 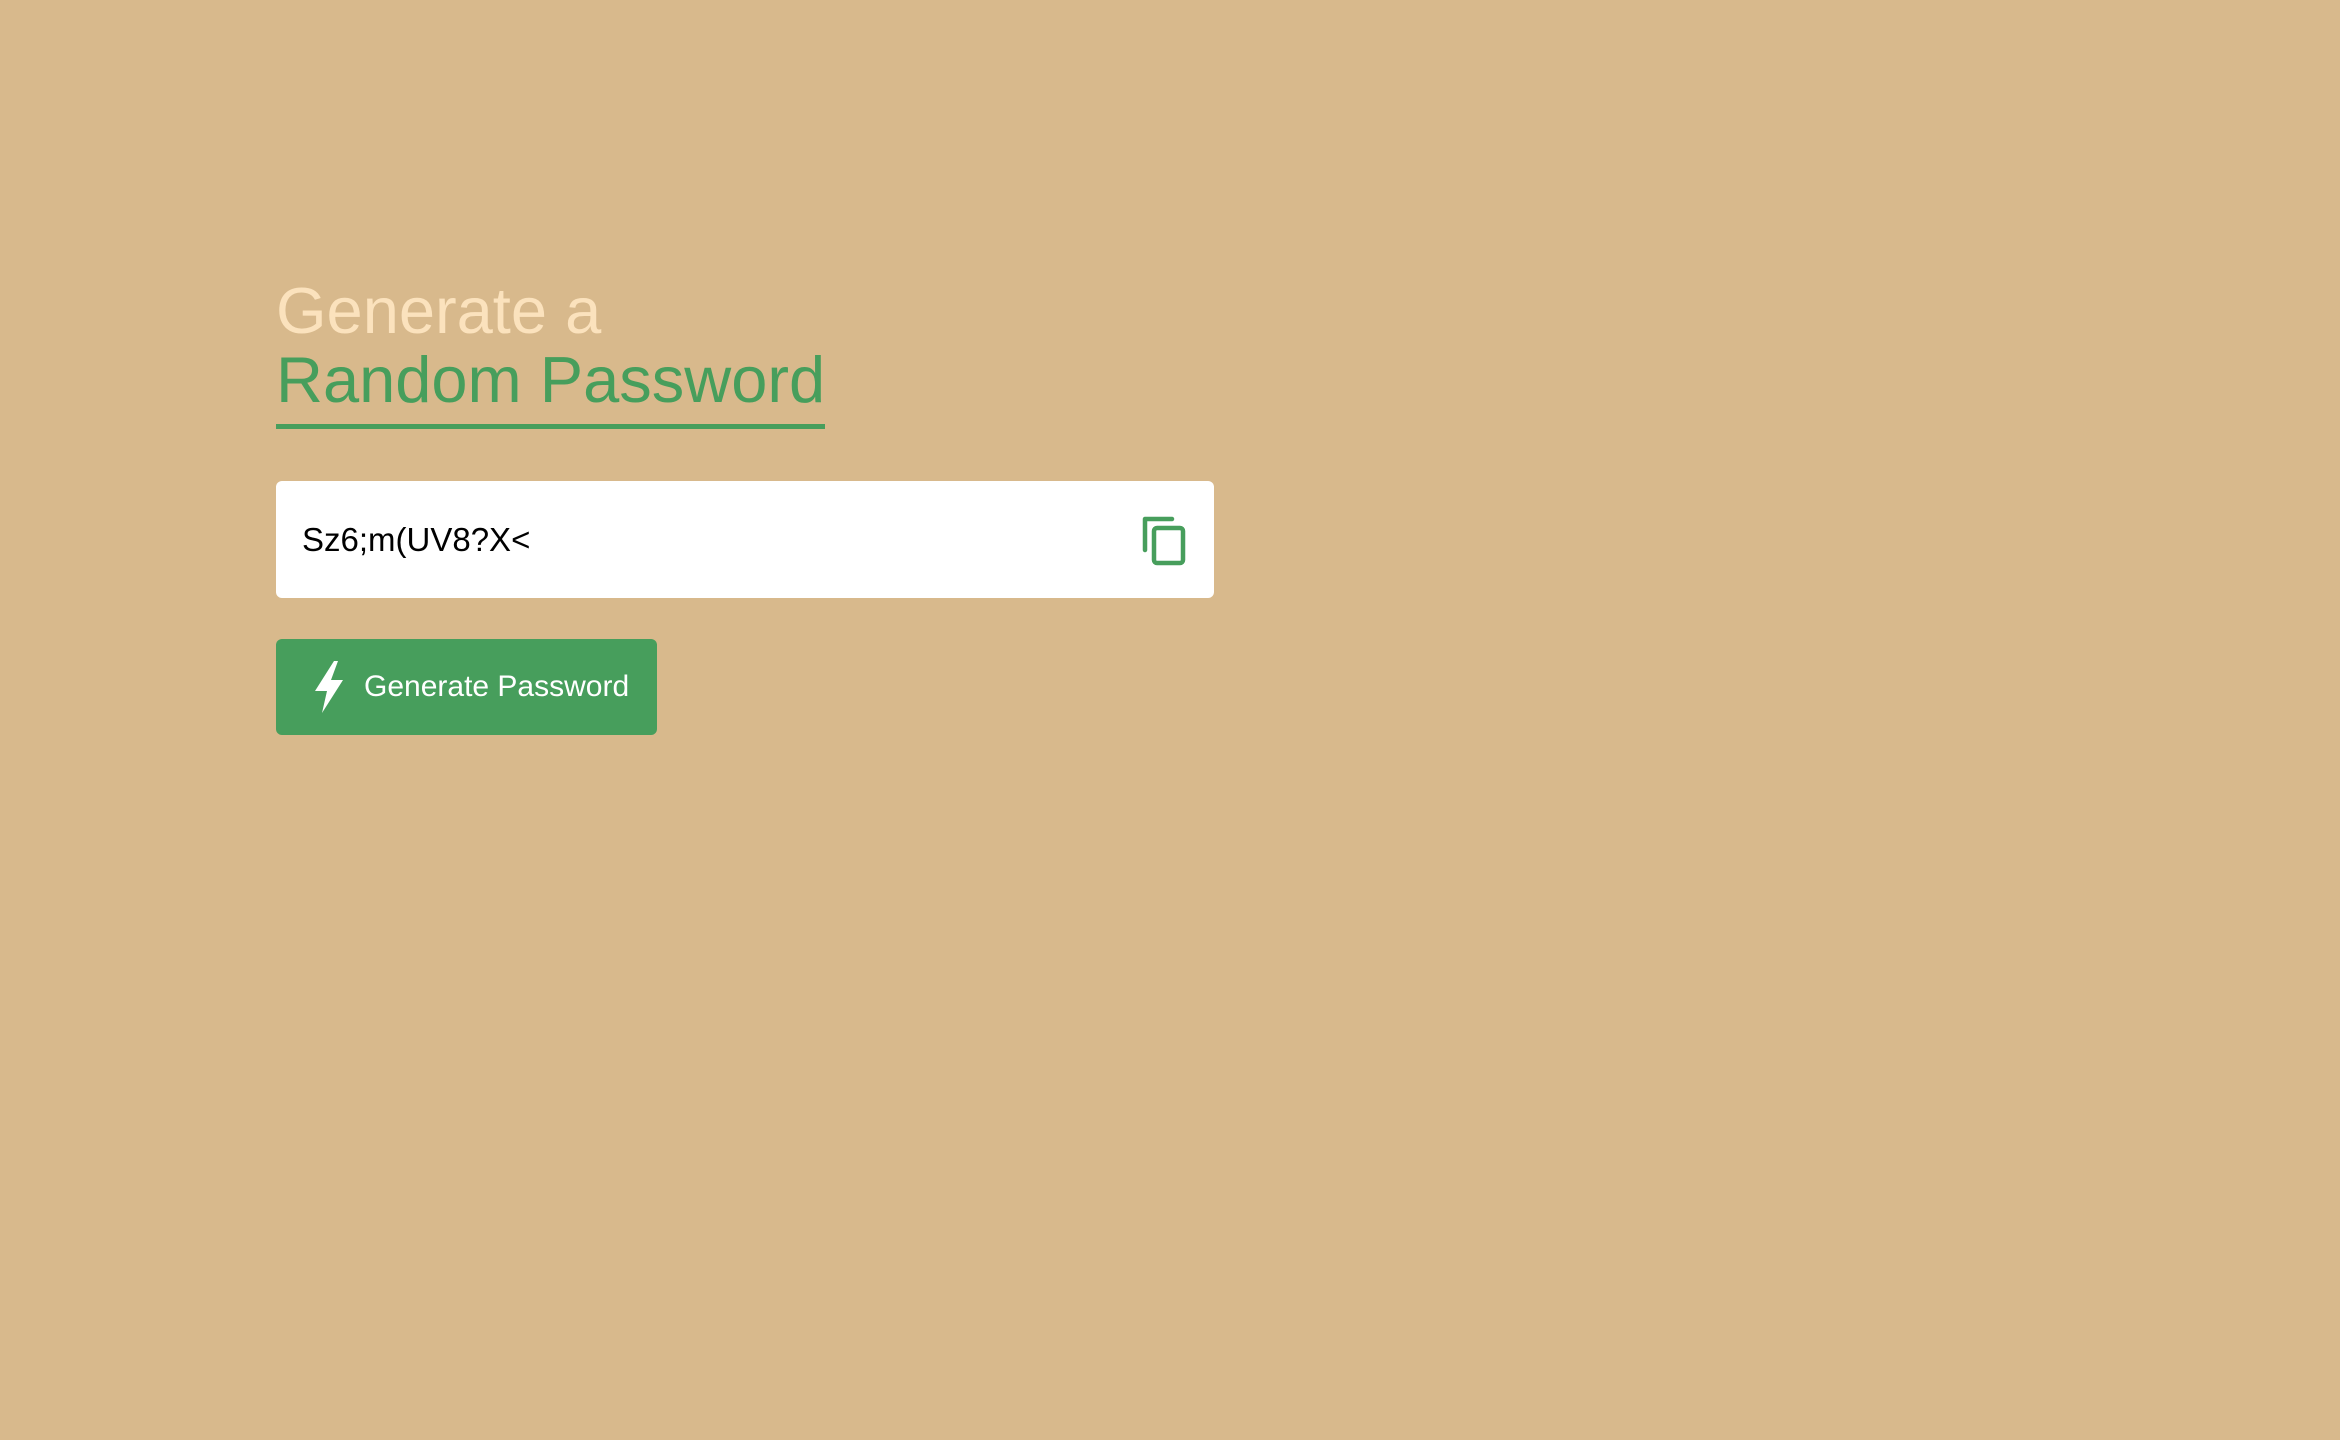 I want to click on generate-password-button: Generate Password, so click(x=466, y=687).